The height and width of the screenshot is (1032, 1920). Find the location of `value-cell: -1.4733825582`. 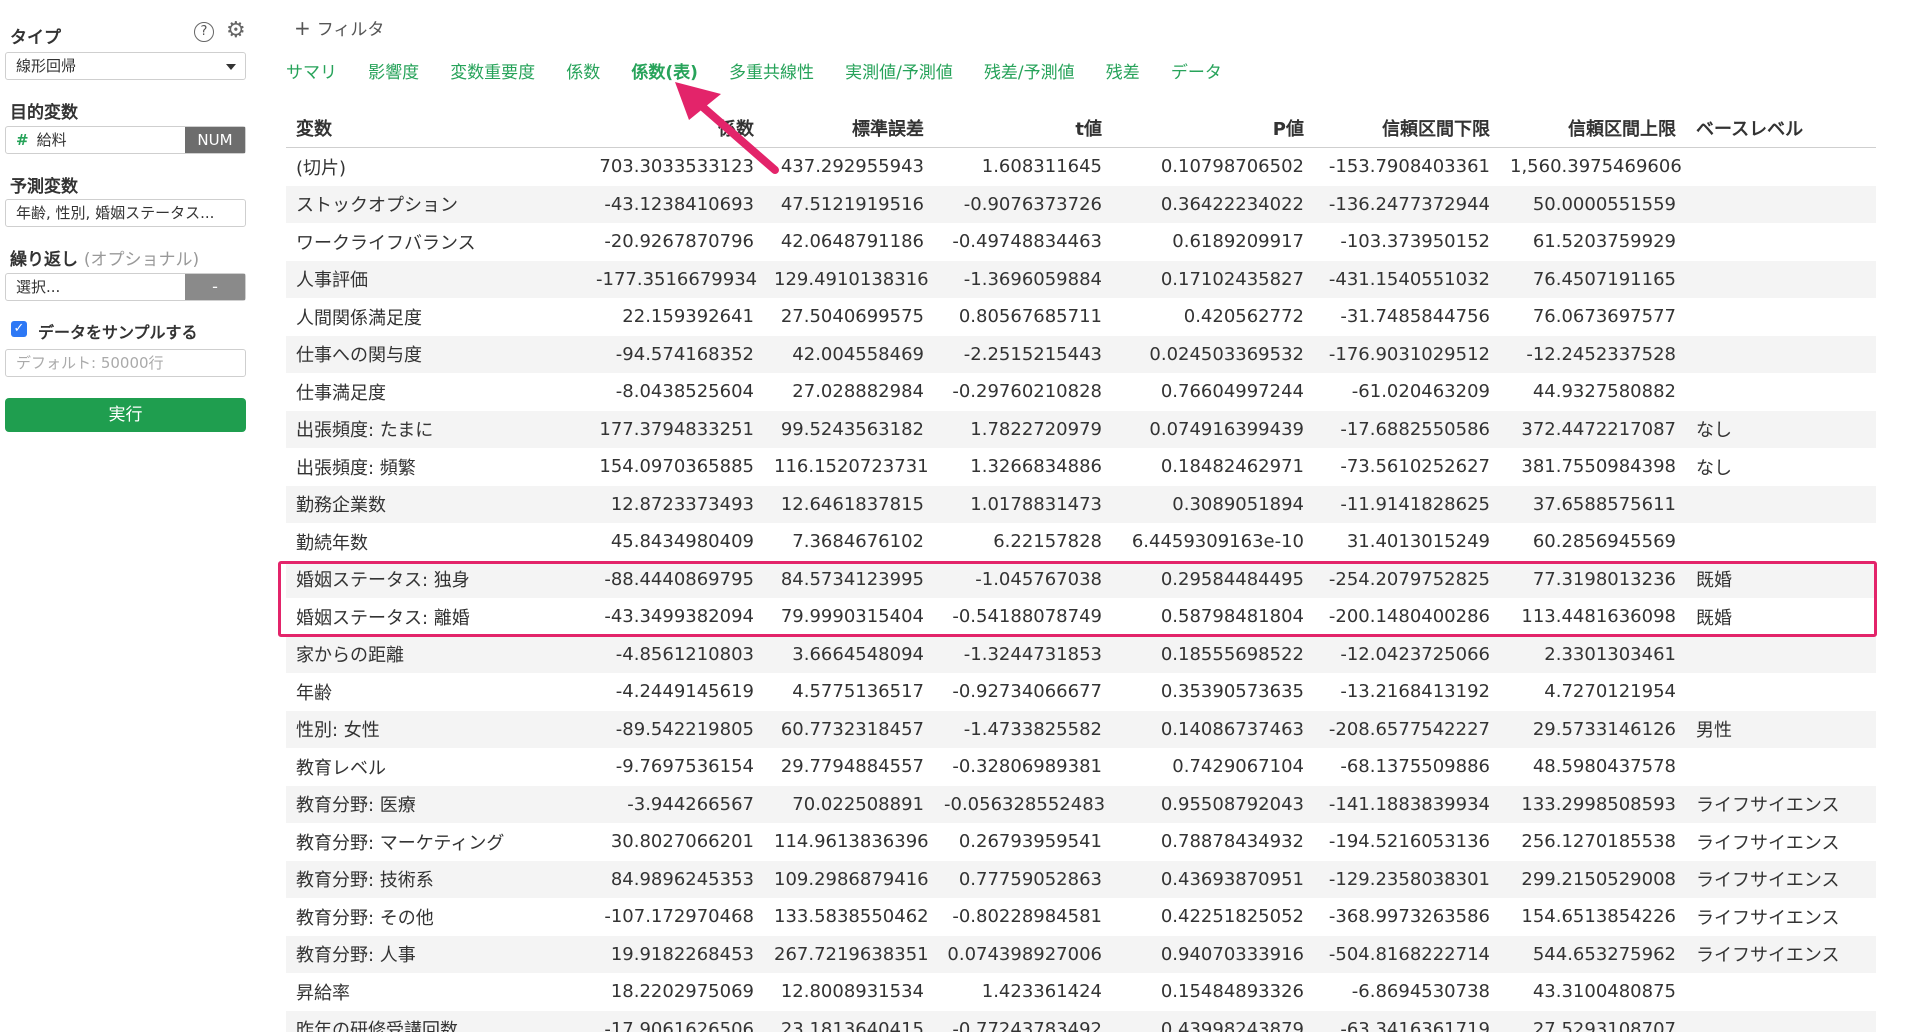

value-cell: -1.4733825582 is located at coordinates (1023, 729).